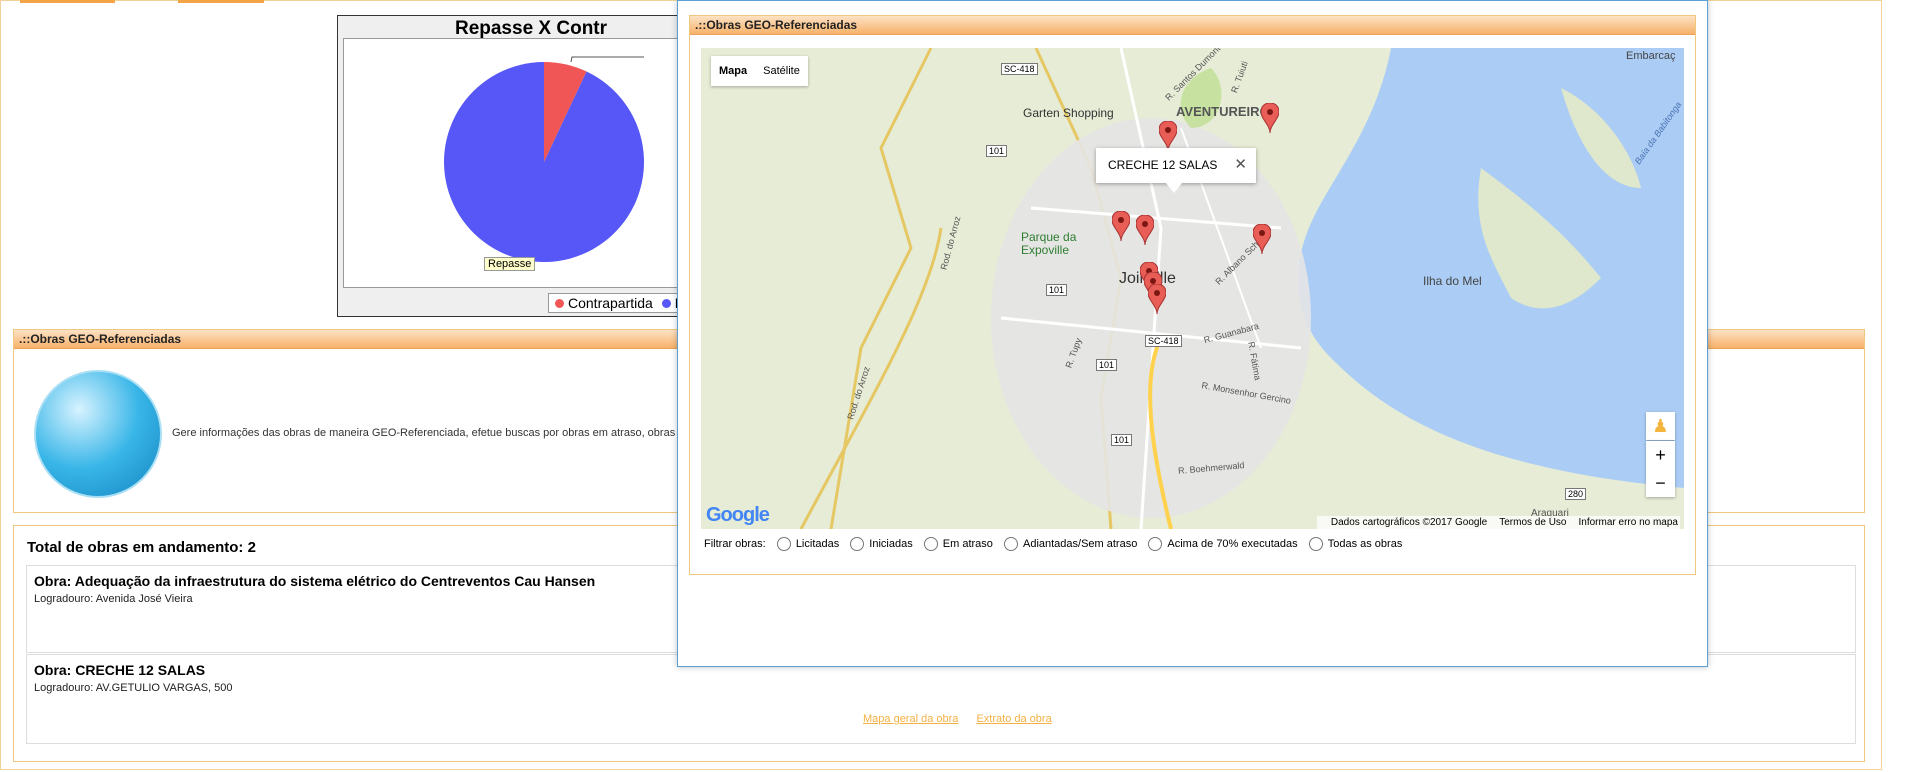 This screenshot has height=772, width=1911. What do you see at coordinates (958, 544) in the screenshot?
I see `filter-em-atraso: Em atraso` at bounding box center [958, 544].